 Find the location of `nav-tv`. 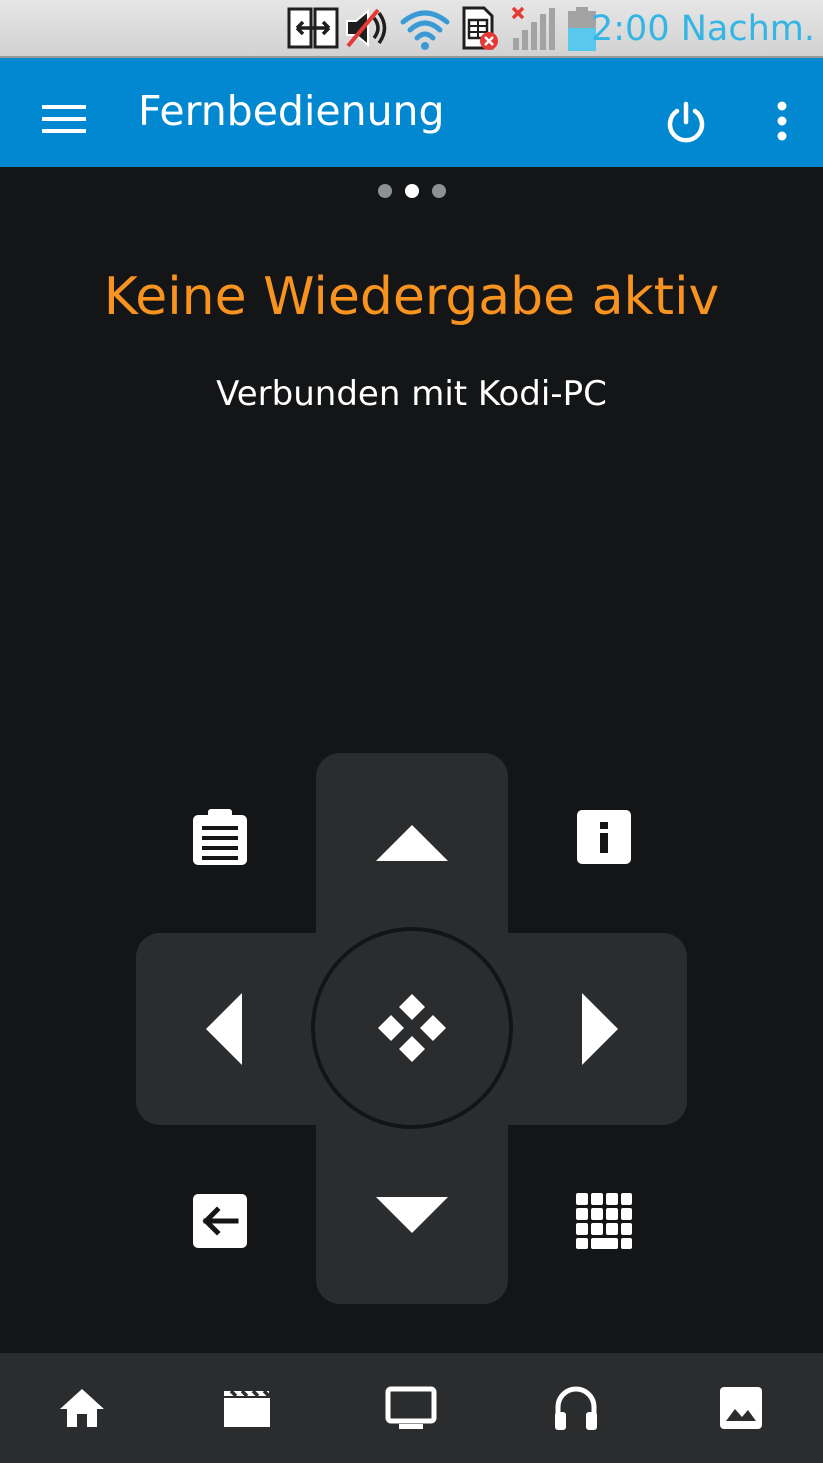

nav-tv is located at coordinates (411, 1408).